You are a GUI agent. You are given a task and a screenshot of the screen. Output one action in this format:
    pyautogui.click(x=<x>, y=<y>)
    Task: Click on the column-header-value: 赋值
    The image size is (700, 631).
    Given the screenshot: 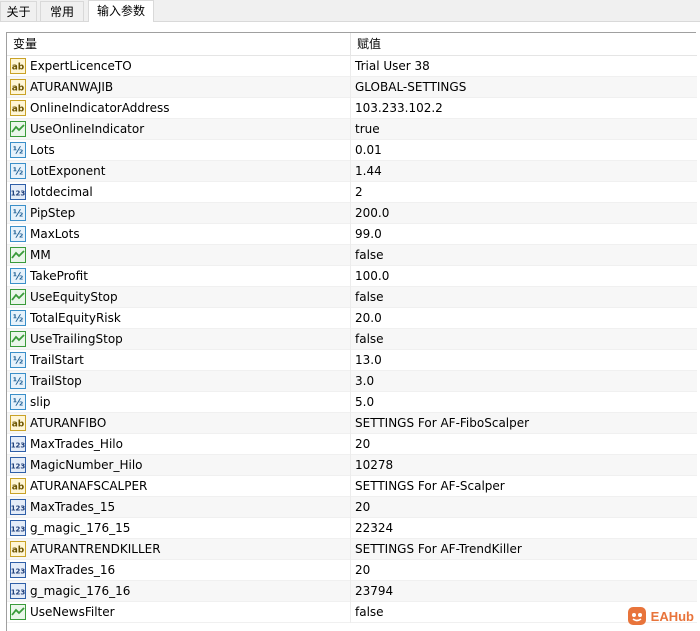 What is the action you would take?
    pyautogui.click(x=524, y=44)
    